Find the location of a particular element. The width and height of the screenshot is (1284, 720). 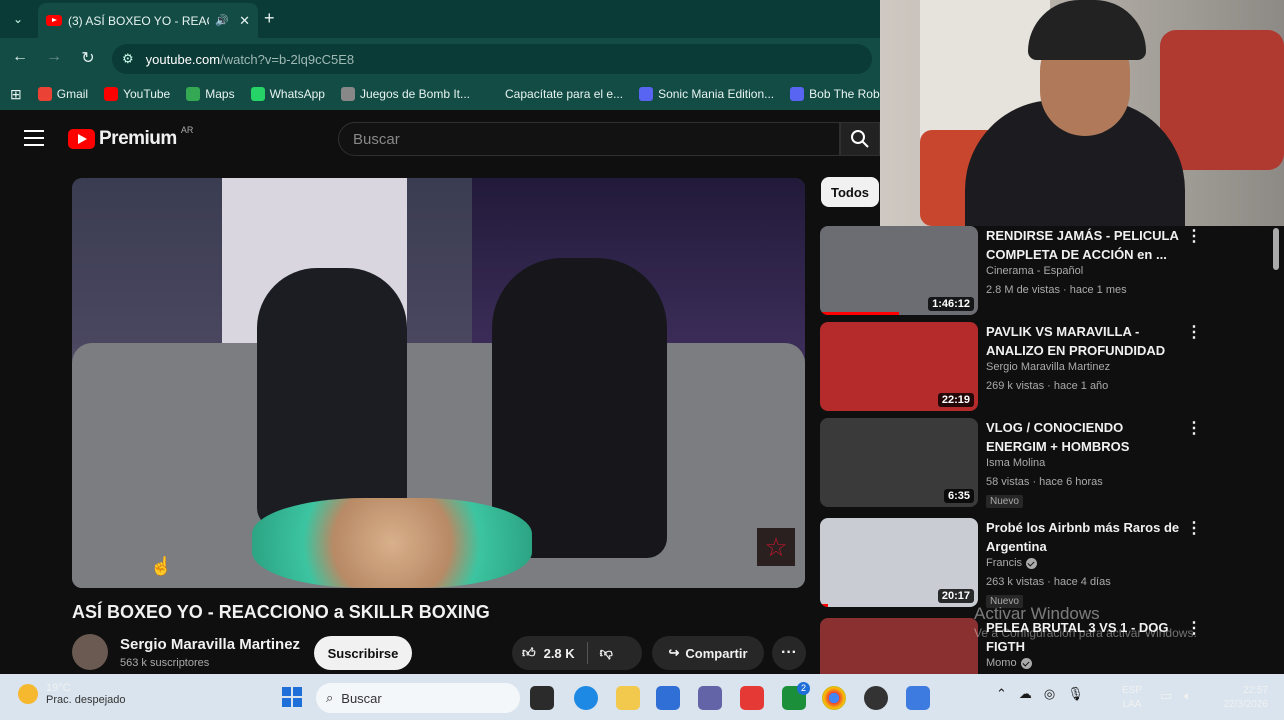

video-duration: 22:19 is located at coordinates (955, 400).